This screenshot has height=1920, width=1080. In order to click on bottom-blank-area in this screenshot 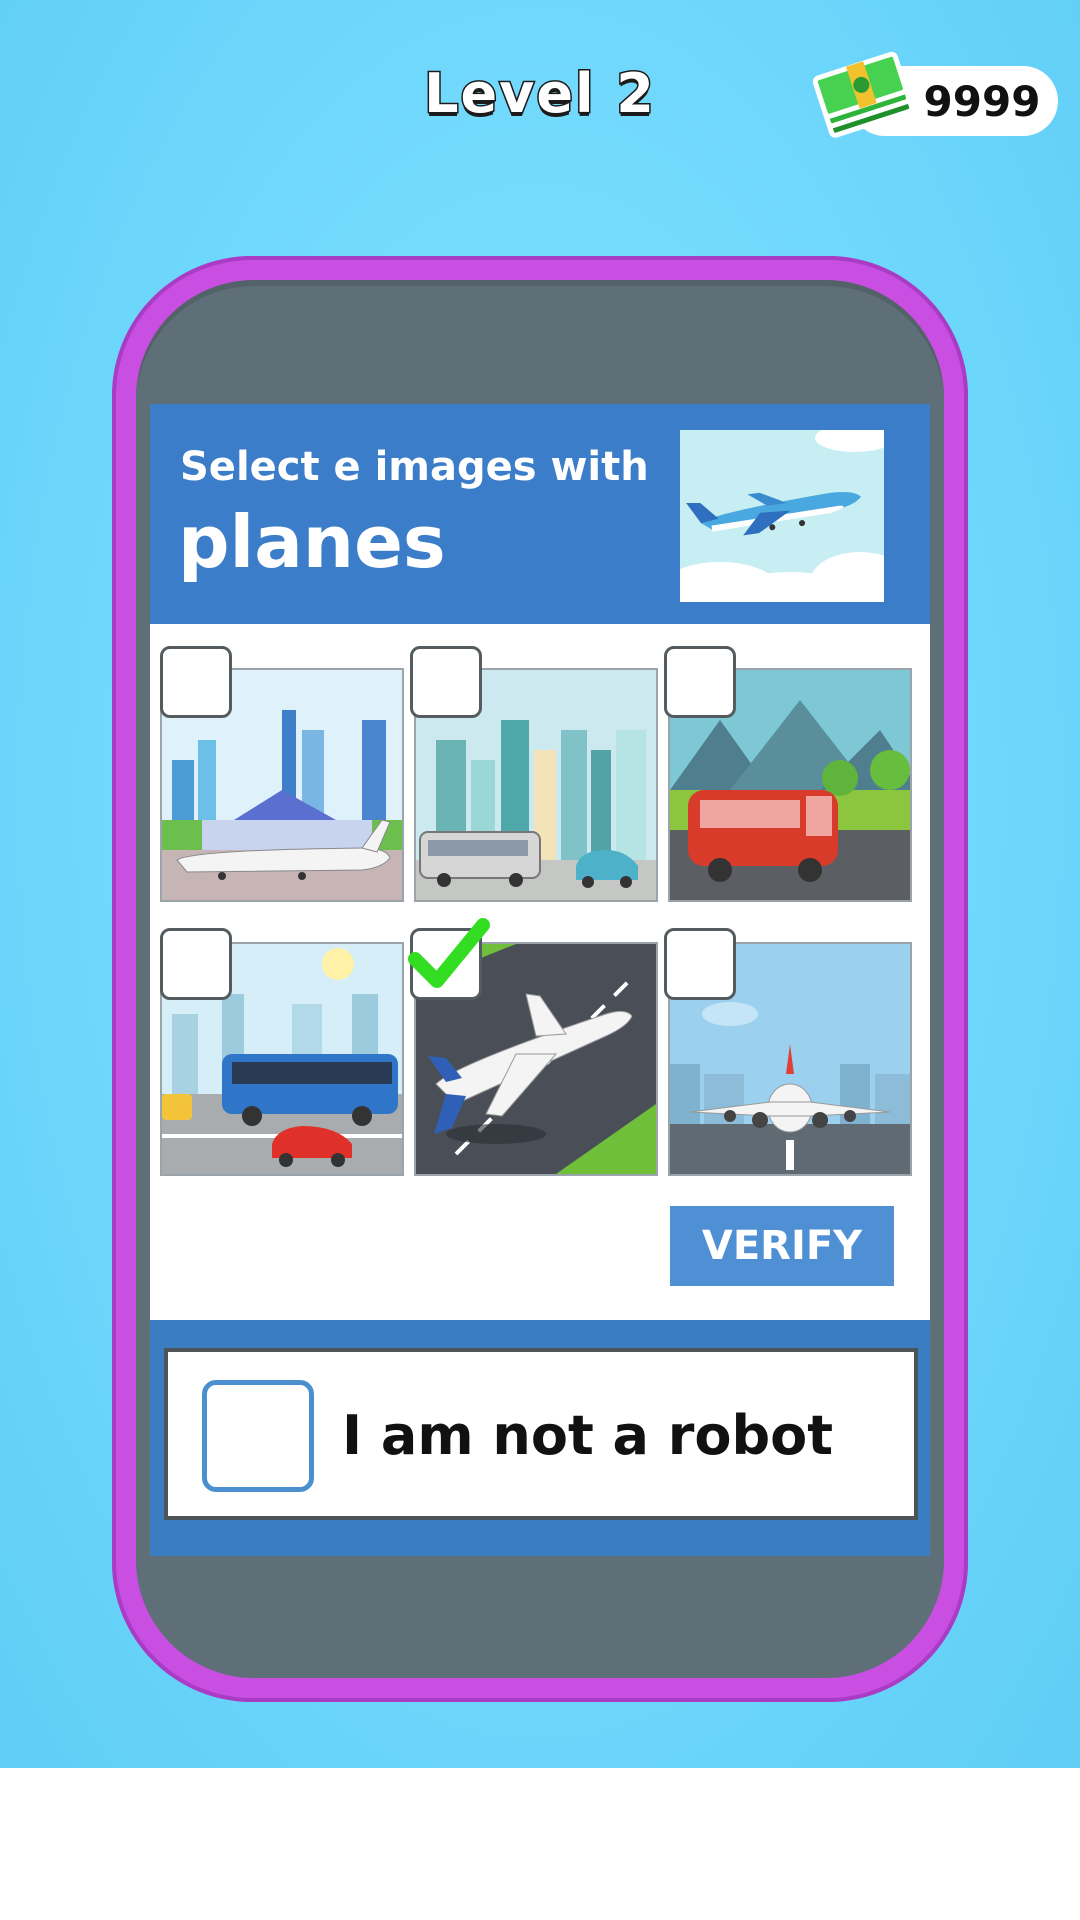, I will do `click(540, 1844)`.